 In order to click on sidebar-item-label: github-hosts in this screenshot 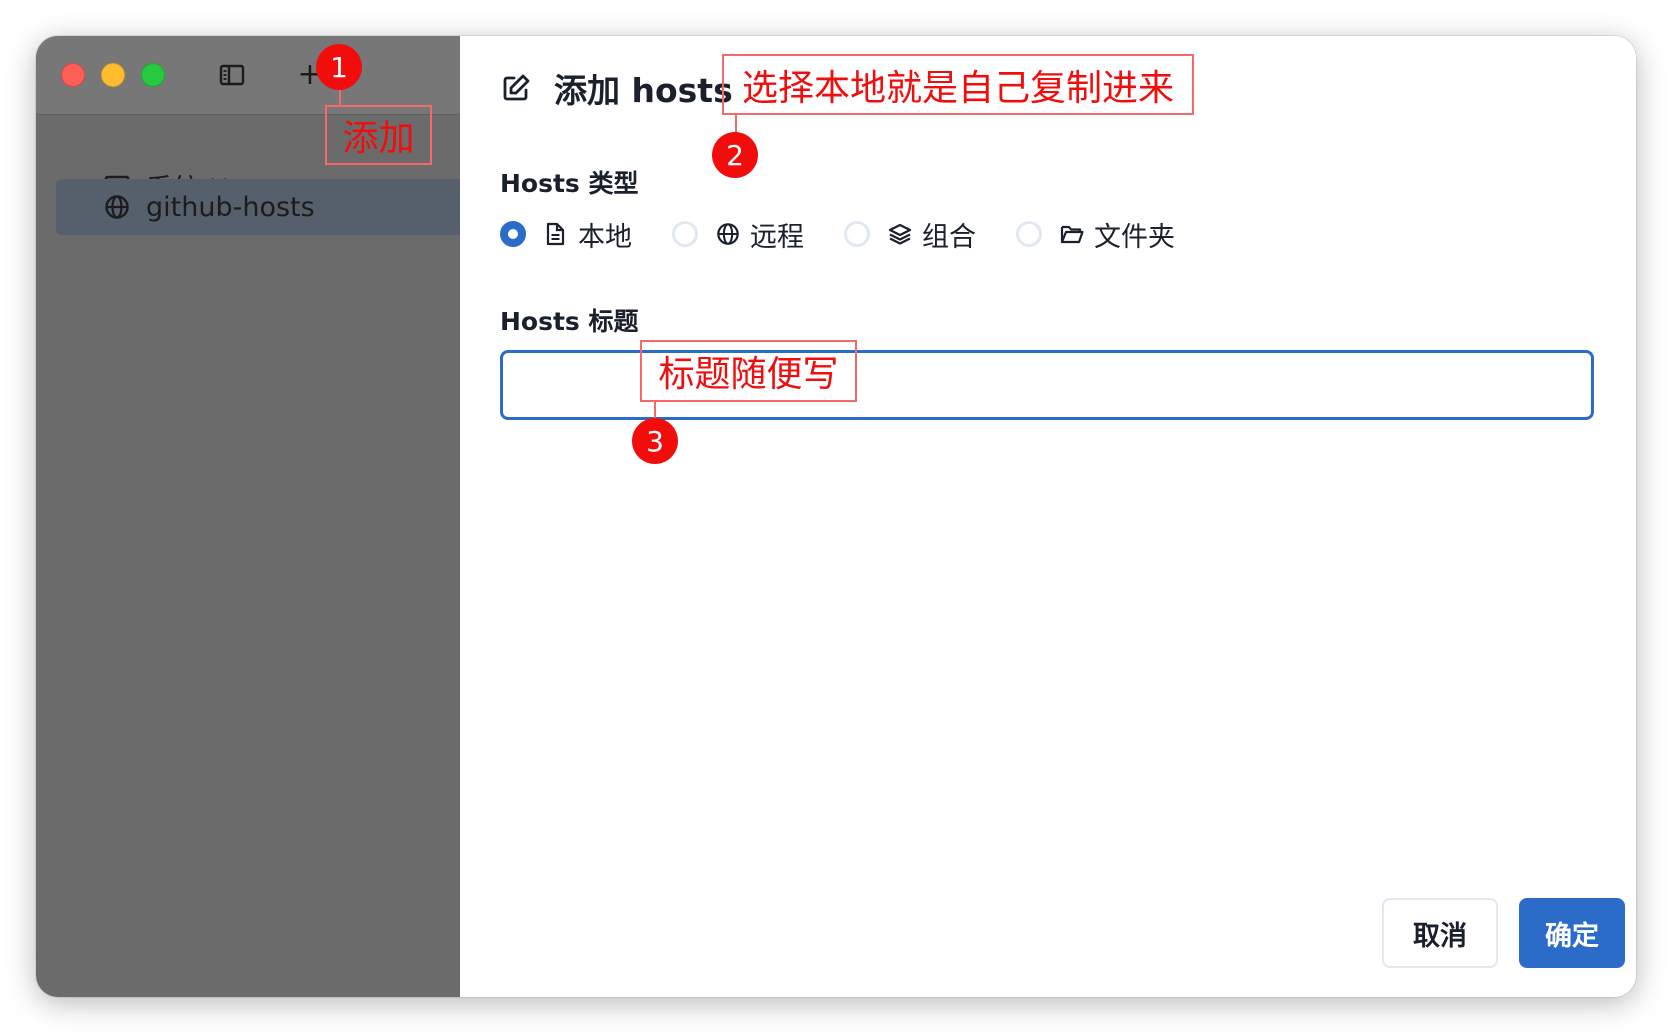, I will do `click(230, 207)`.